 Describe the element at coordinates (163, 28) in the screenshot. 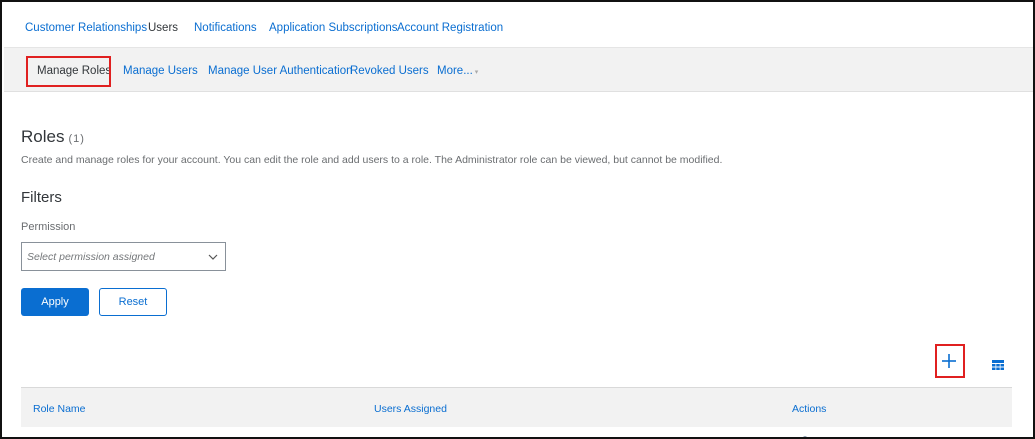

I see `top-nav-users: Users` at that location.